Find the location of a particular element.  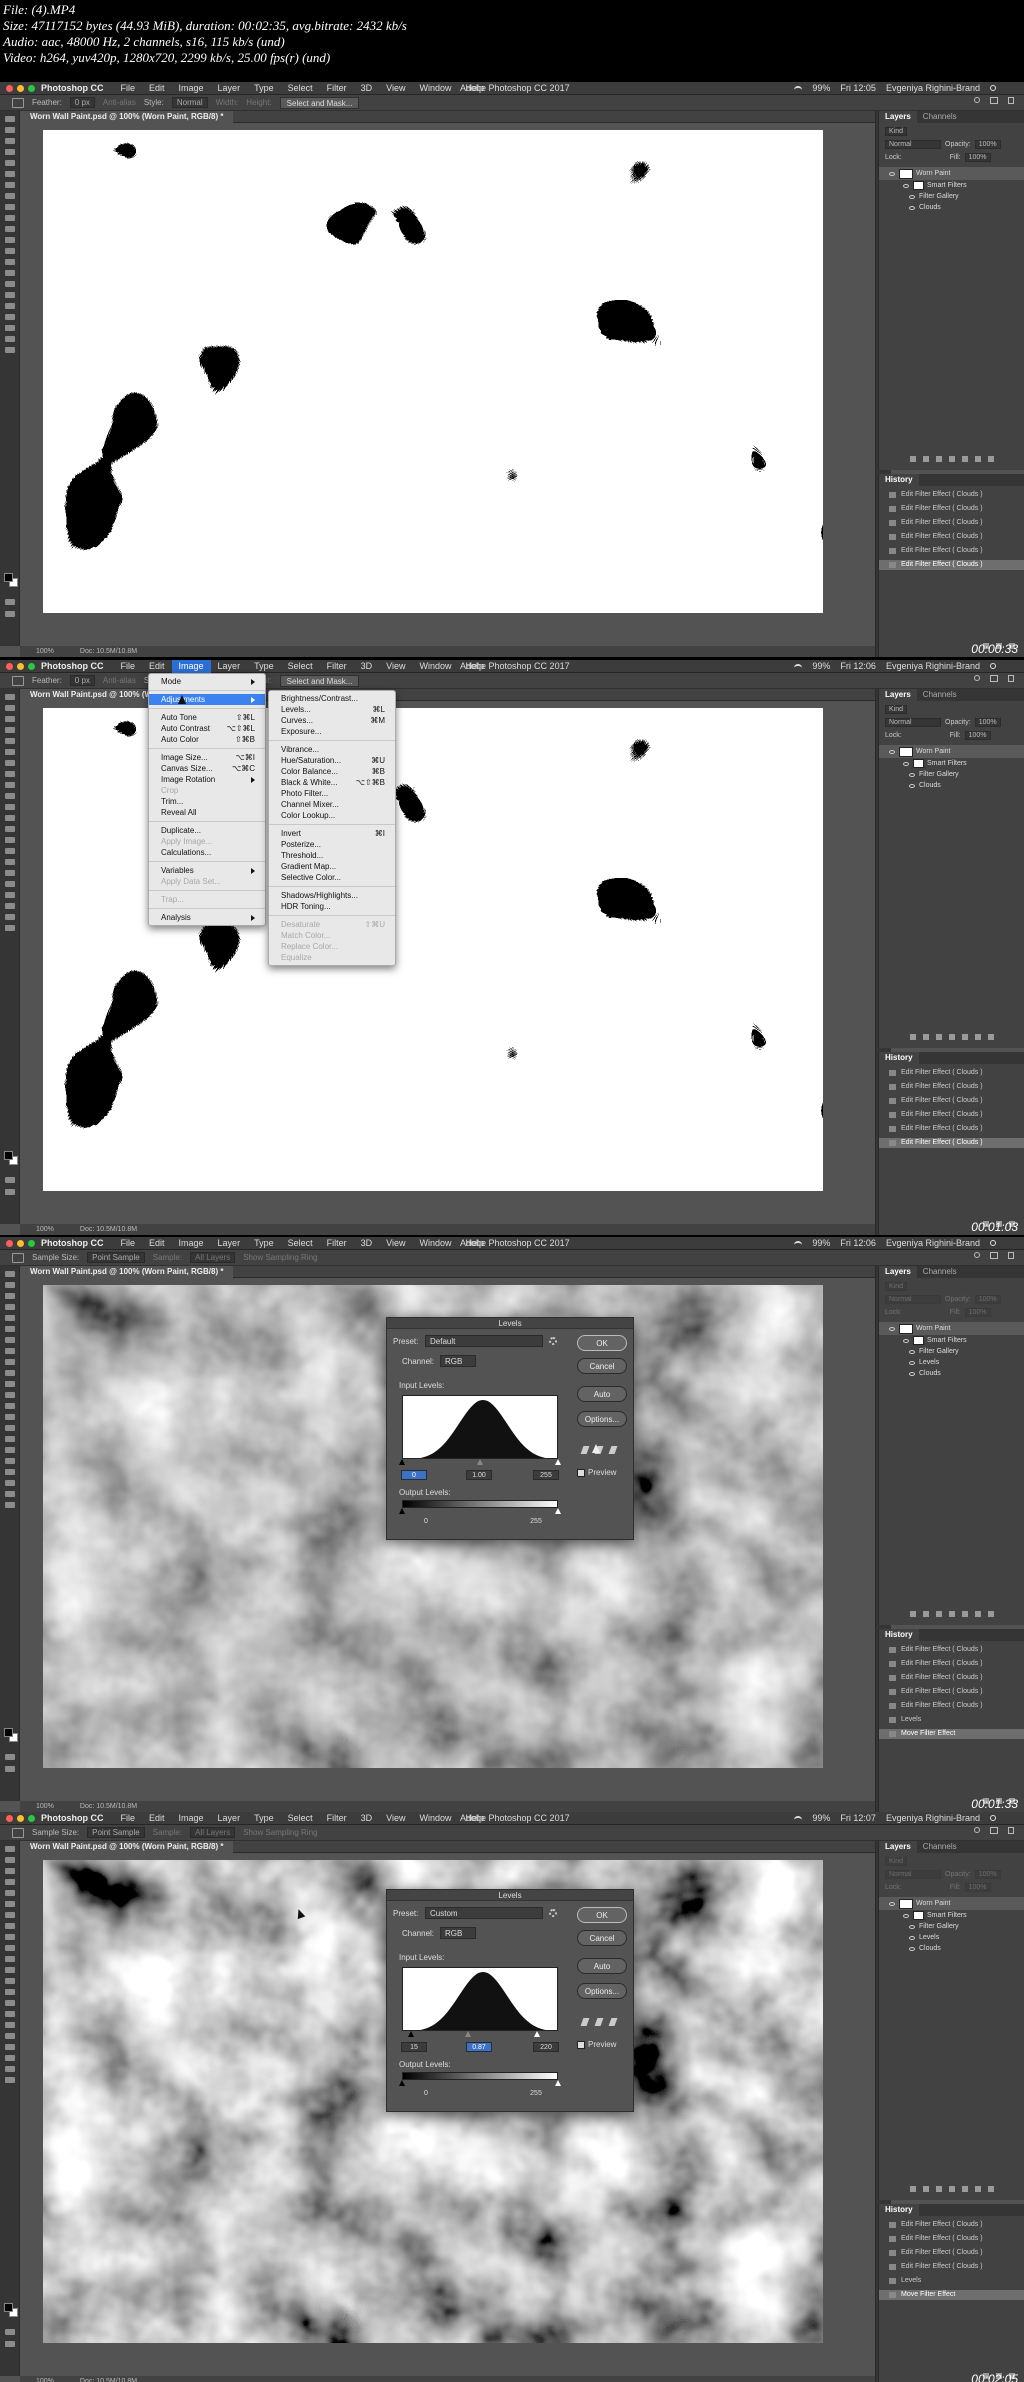

frame-tool-icon is located at coordinates (9, 752).